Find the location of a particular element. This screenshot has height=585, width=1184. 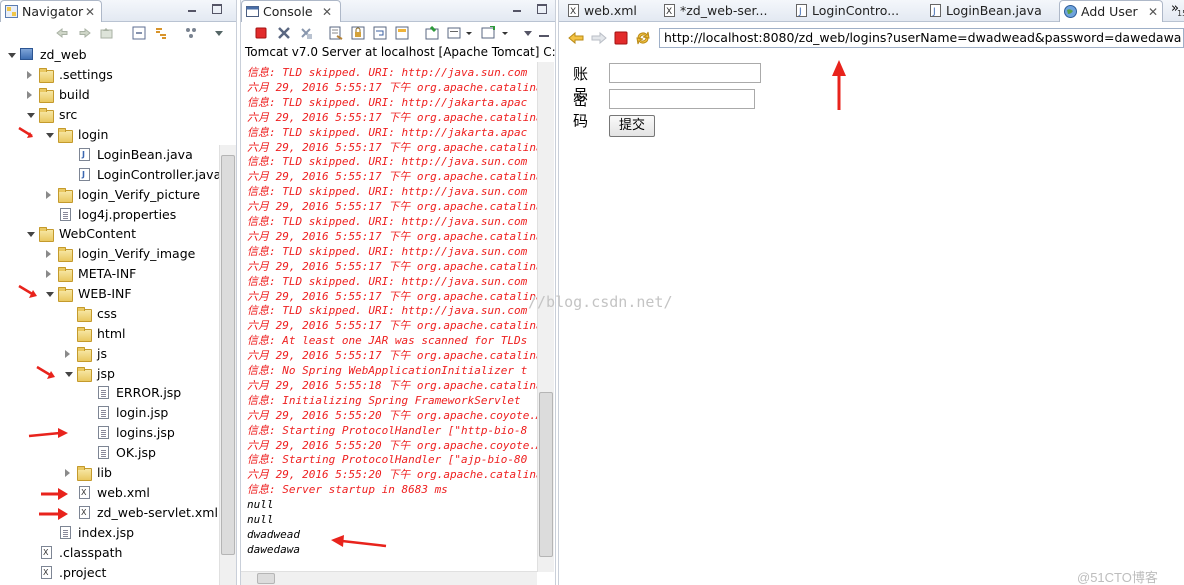

tree-item: zd_web is located at coordinates (108, 55).